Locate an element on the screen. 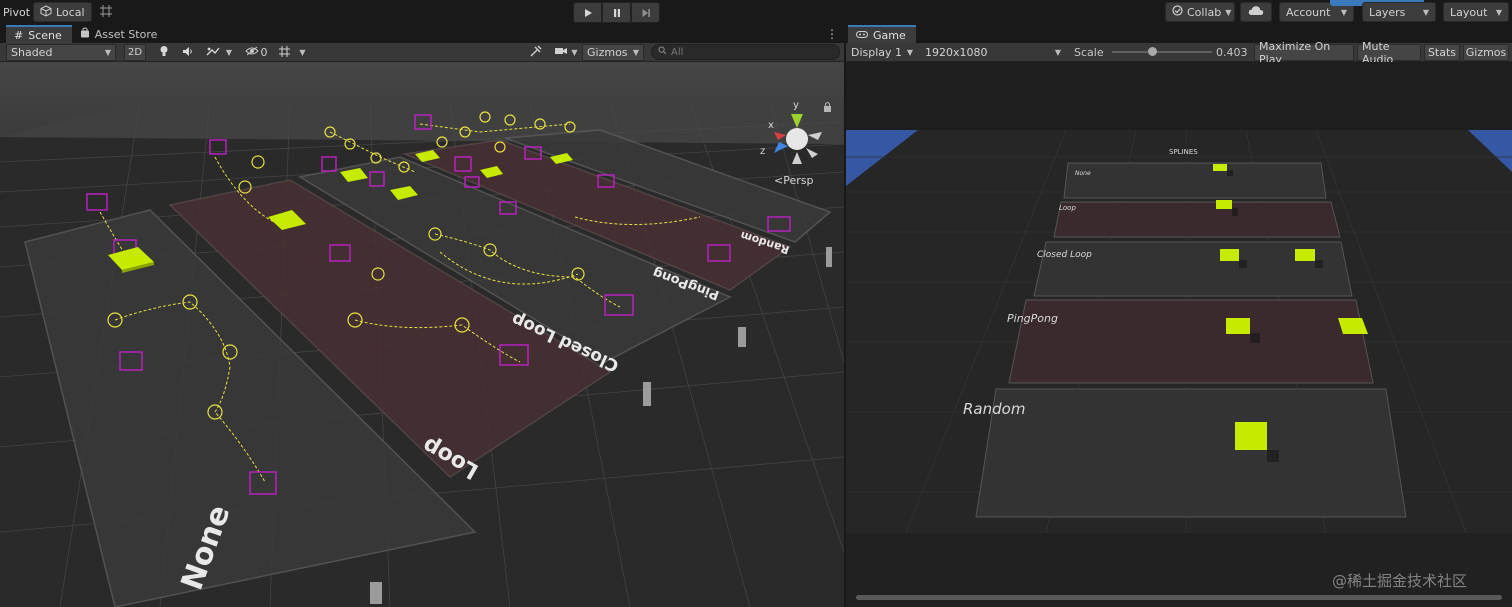 This screenshot has height=607, width=1512. pause-button is located at coordinates (616, 12).